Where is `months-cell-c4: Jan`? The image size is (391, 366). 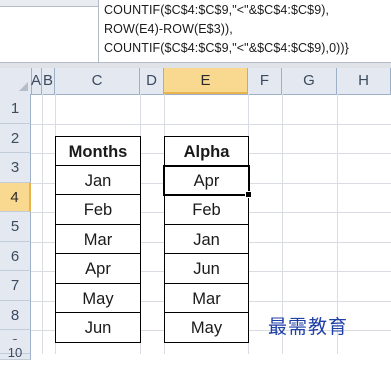
months-cell-c4: Jan is located at coordinates (98, 180).